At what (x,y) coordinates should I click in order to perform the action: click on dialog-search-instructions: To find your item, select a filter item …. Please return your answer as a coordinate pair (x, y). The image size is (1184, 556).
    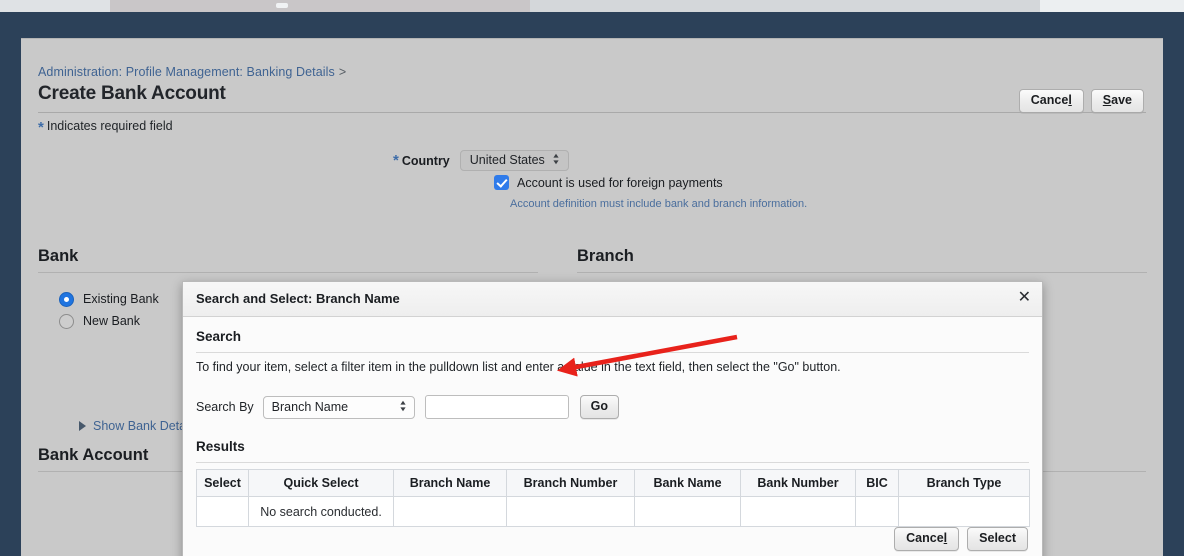
    Looking at the image, I should click on (518, 367).